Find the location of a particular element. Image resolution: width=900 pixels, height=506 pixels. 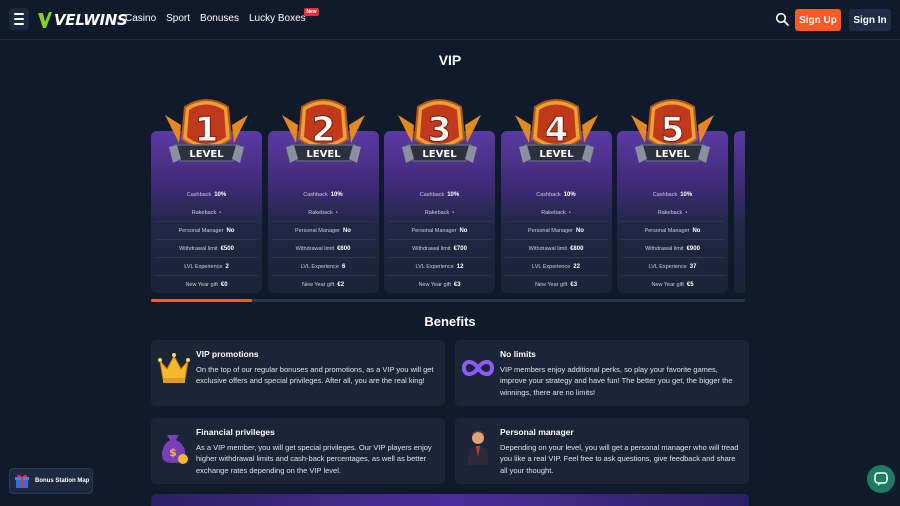

site-logo: VELWINS is located at coordinates (82, 20).